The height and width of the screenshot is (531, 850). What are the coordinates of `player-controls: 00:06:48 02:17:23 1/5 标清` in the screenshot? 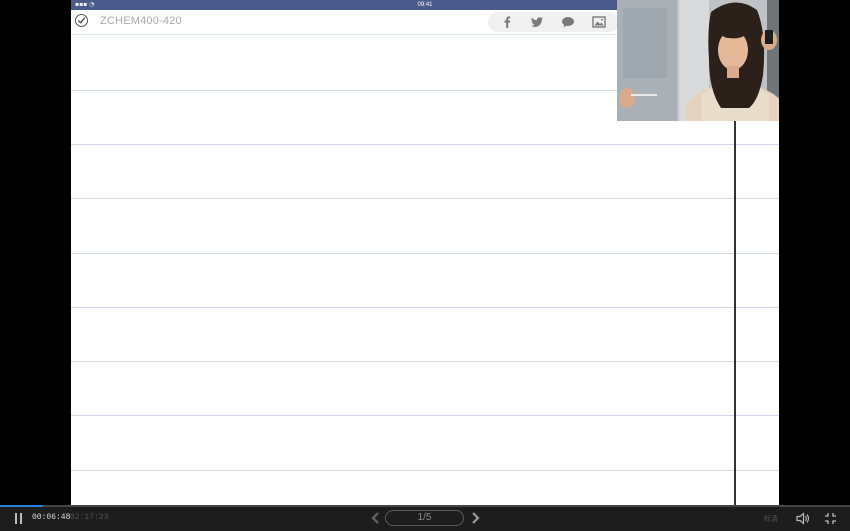 It's located at (425, 518).